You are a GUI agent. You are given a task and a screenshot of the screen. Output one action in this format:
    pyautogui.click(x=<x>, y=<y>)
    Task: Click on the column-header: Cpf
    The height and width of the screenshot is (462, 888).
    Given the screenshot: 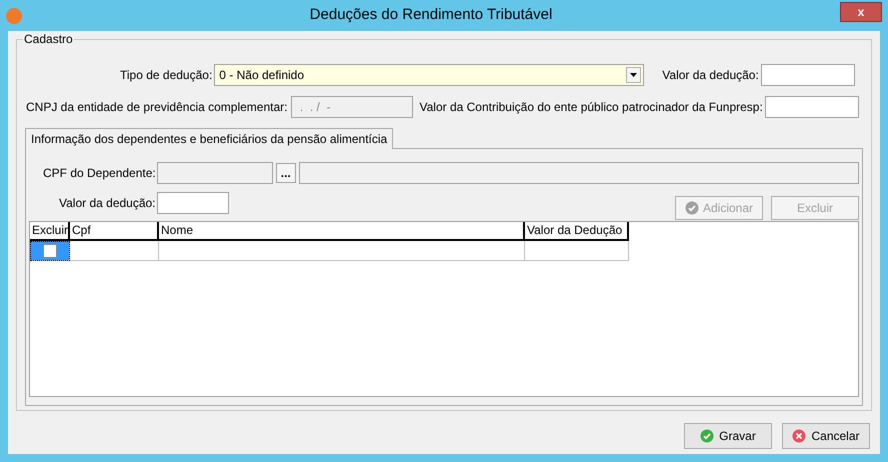 What is the action you would take?
    pyautogui.click(x=114, y=231)
    